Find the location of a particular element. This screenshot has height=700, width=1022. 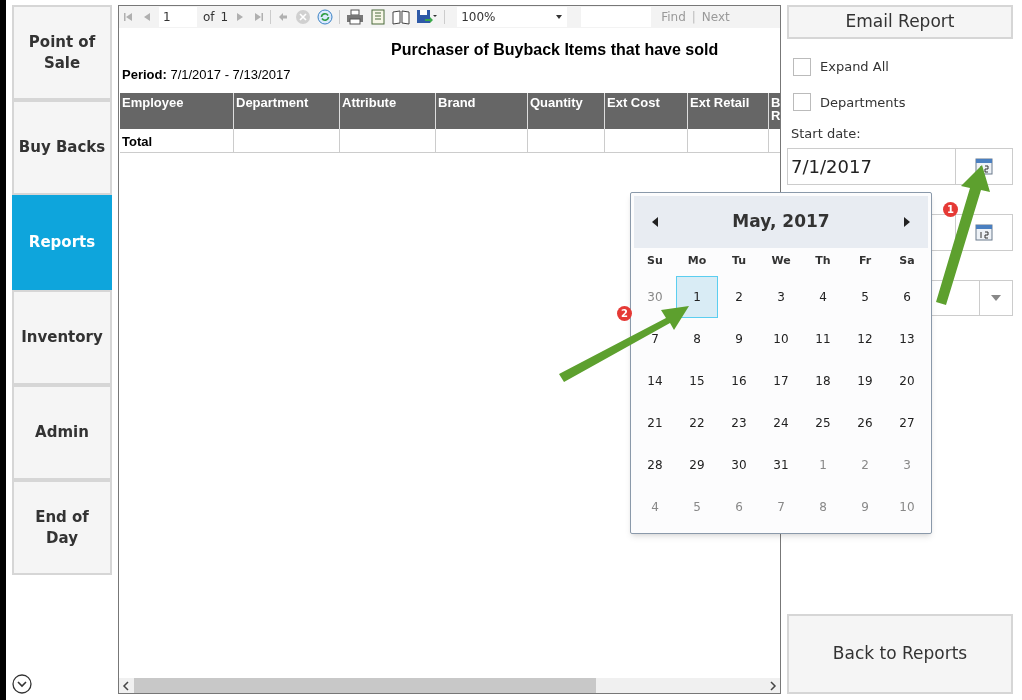

calendar-day: 18 is located at coordinates (823, 381).